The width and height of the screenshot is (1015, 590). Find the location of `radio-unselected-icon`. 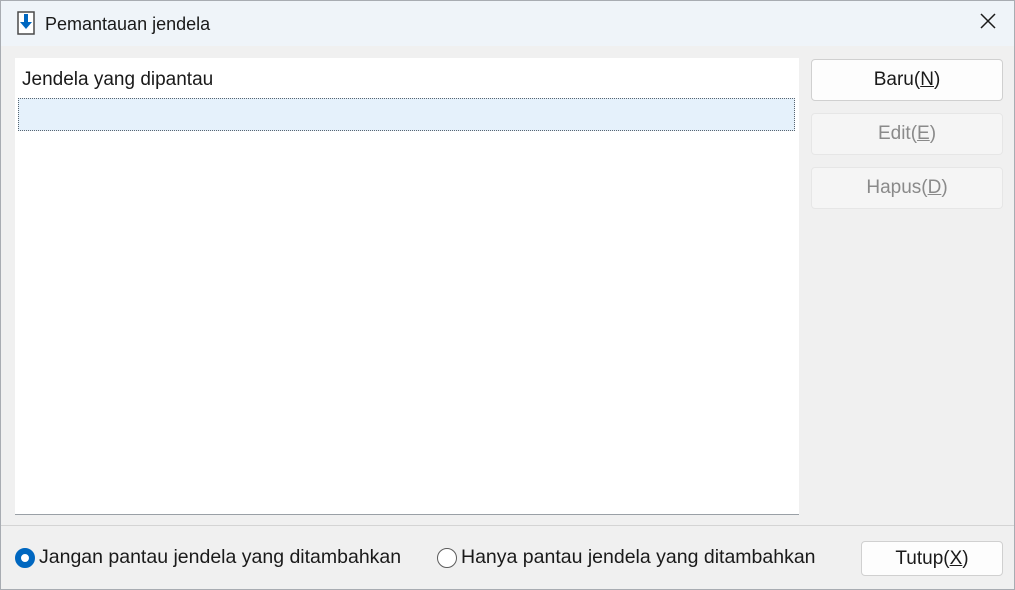

radio-unselected-icon is located at coordinates (447, 557).